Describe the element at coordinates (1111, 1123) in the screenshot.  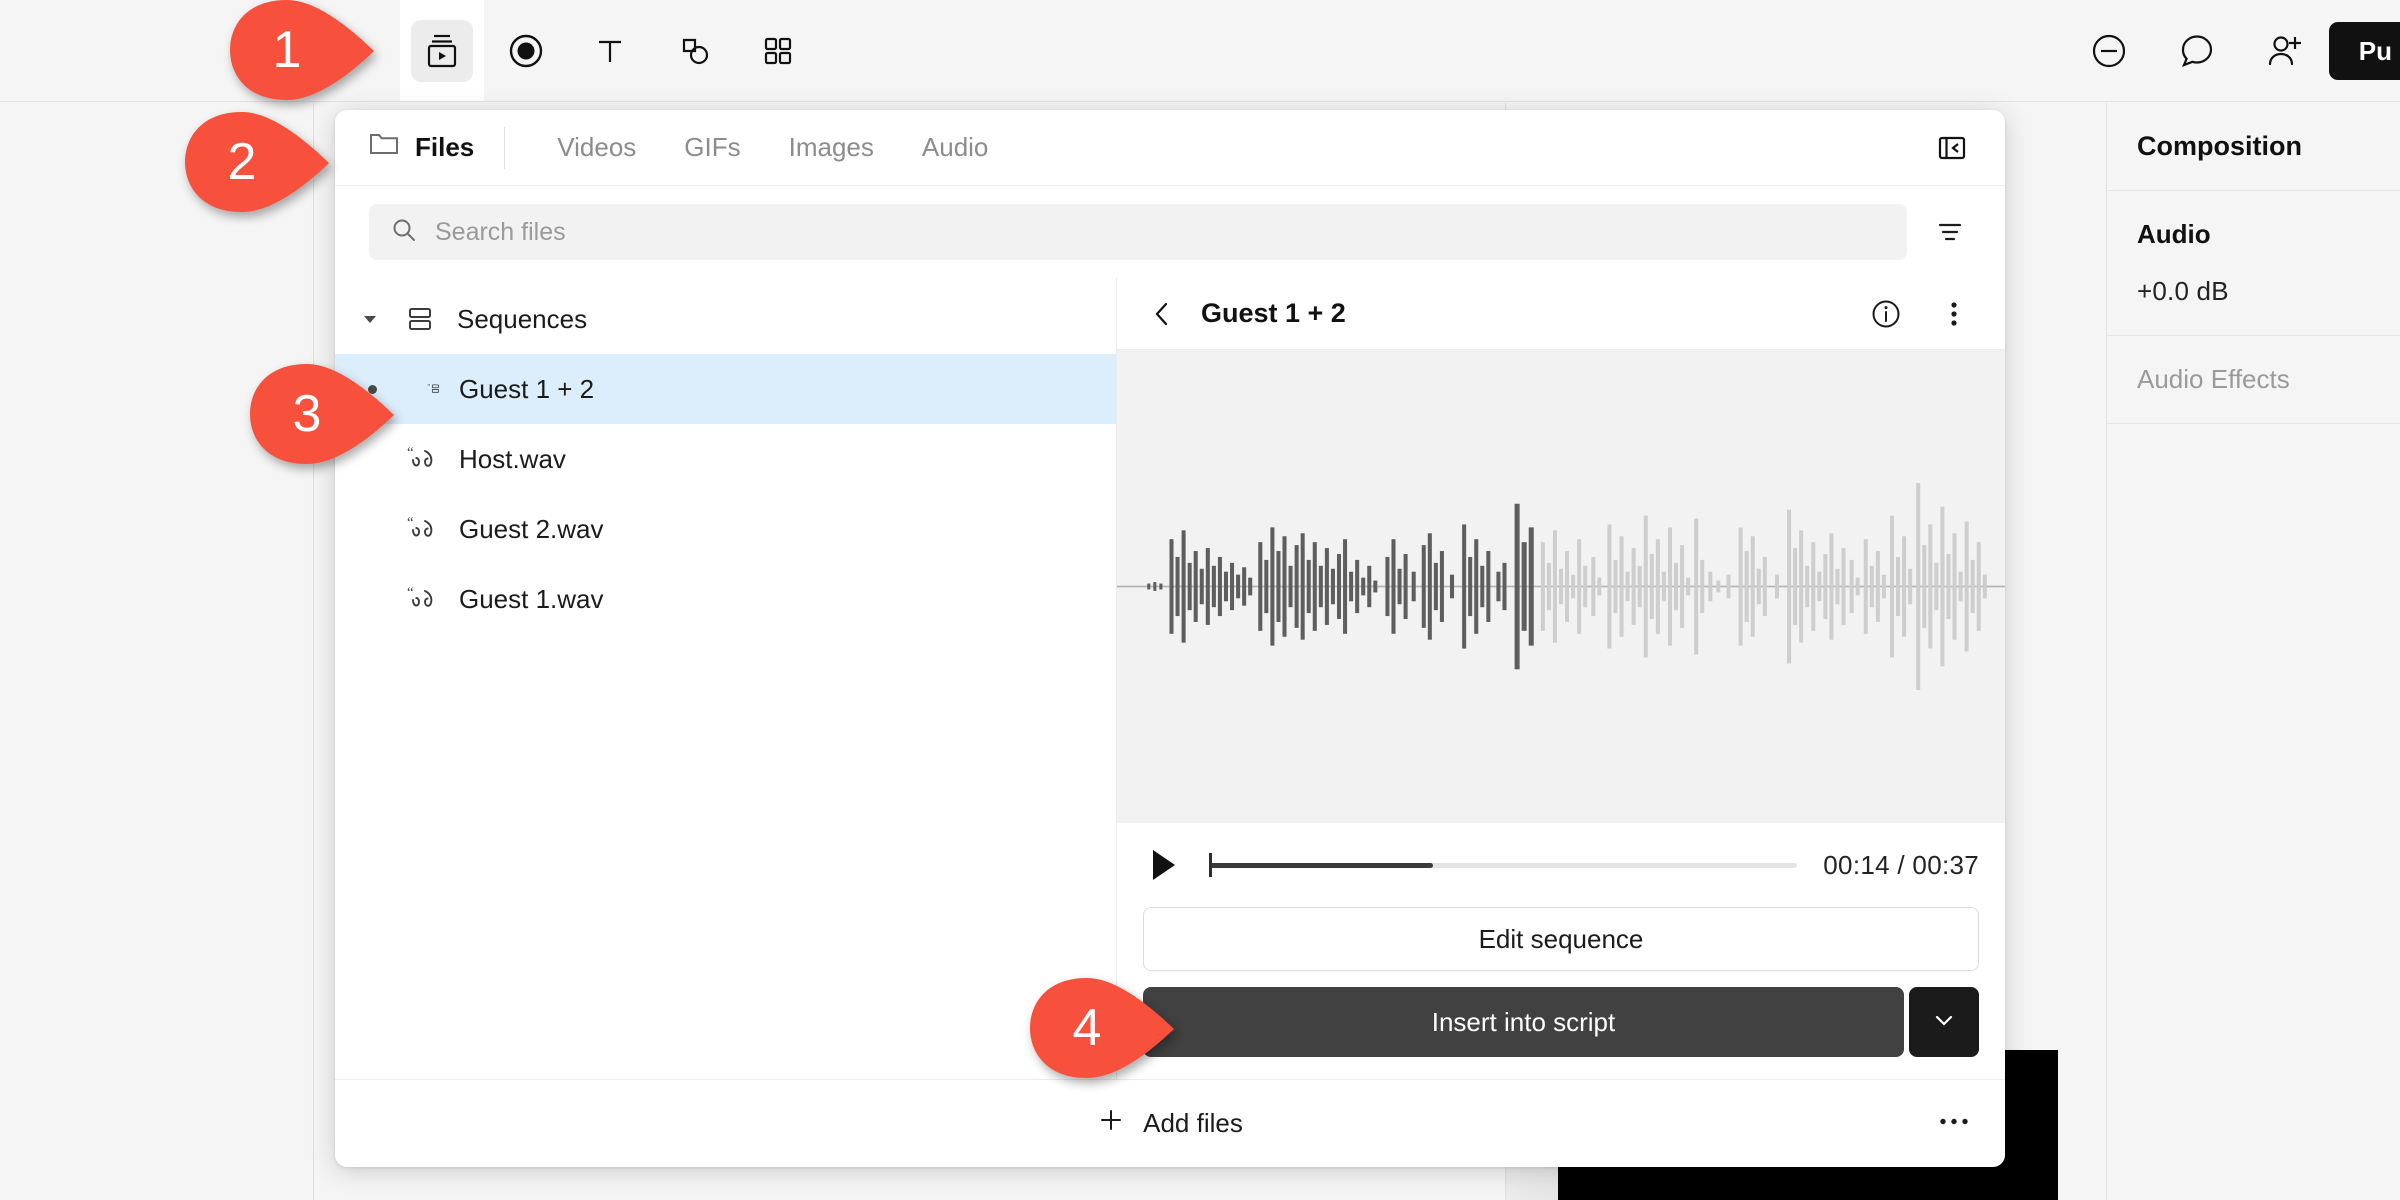
I see `plus-icon` at that location.